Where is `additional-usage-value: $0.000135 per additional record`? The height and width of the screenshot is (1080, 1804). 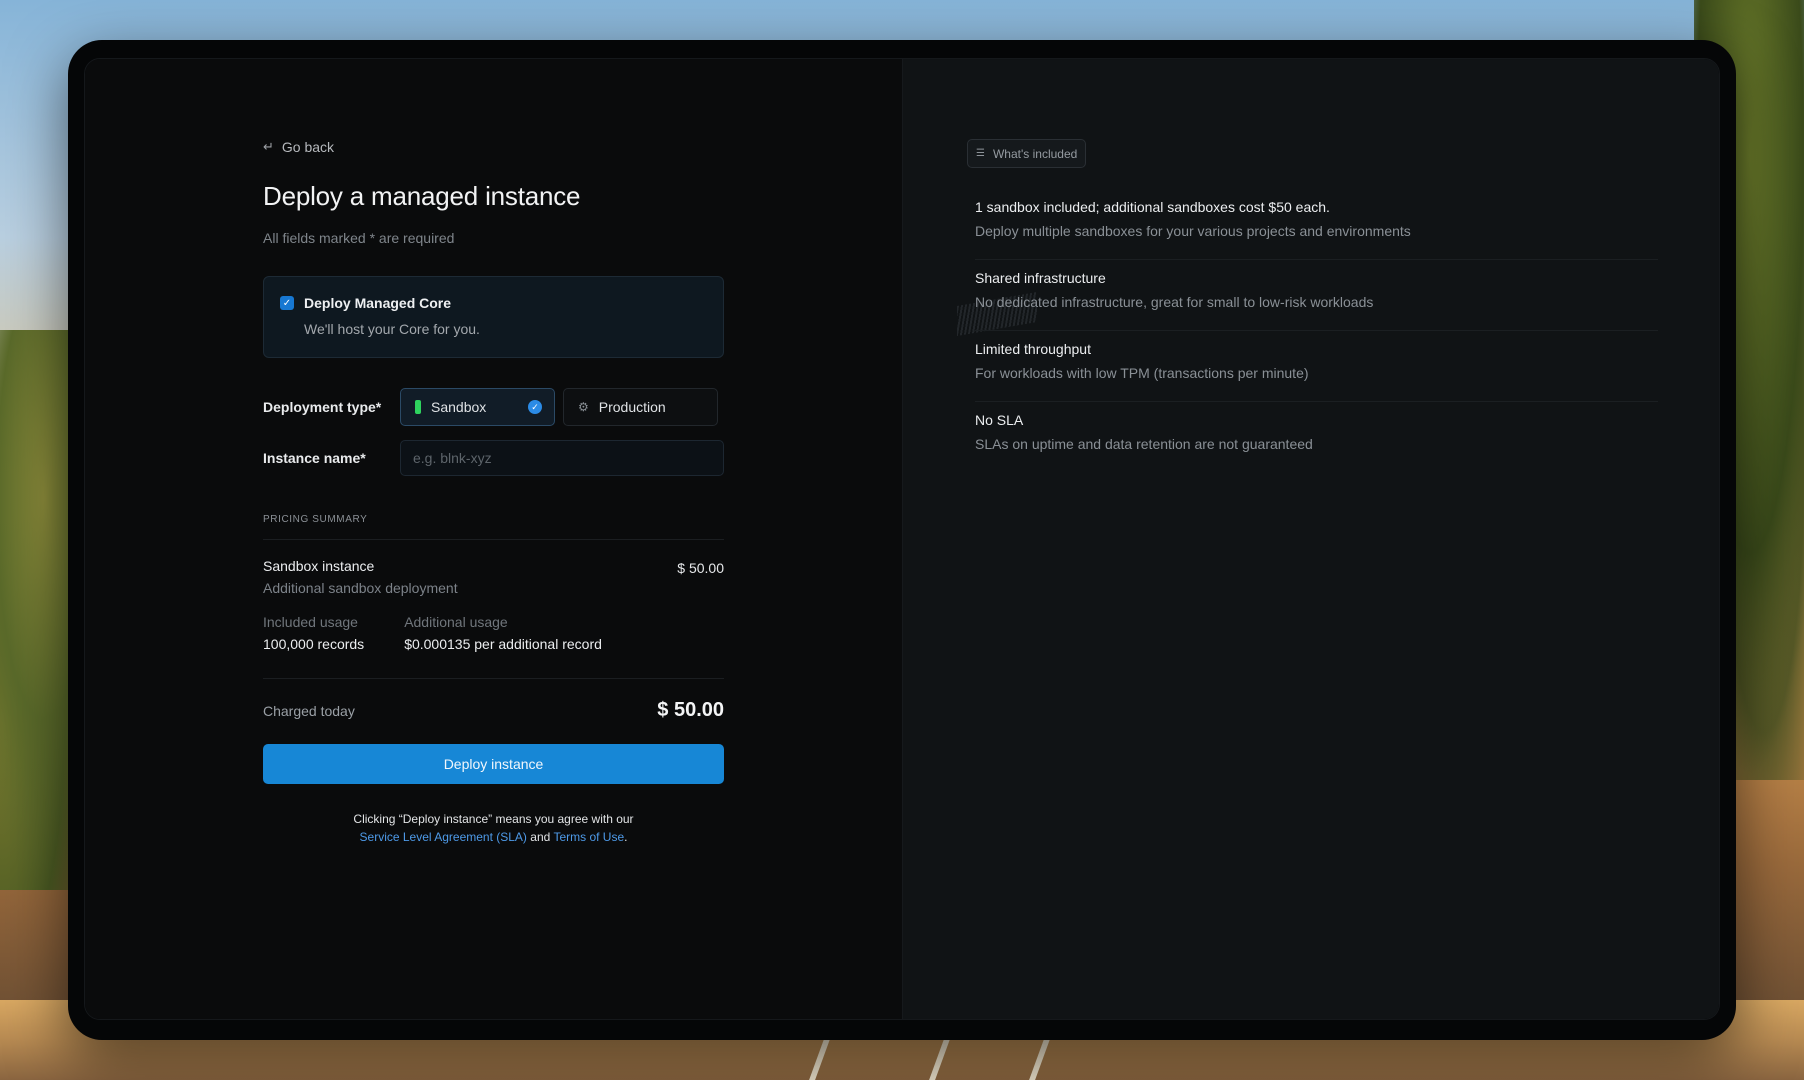
additional-usage-value: $0.000135 per additional record is located at coordinates (503, 644).